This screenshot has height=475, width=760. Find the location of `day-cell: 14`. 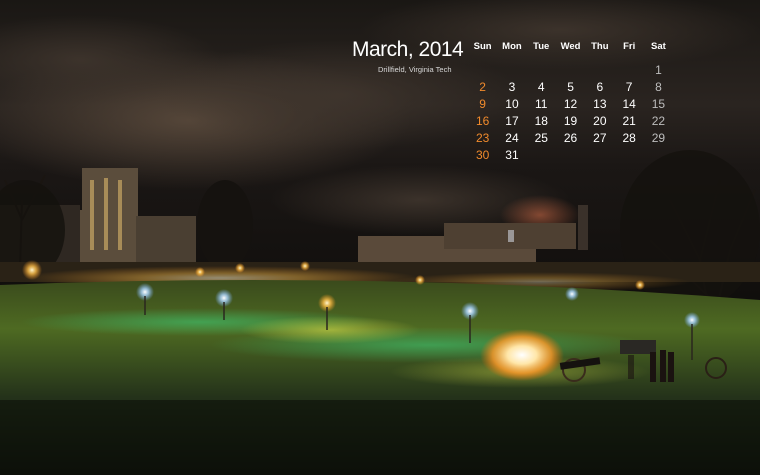

day-cell: 14 is located at coordinates (629, 103).